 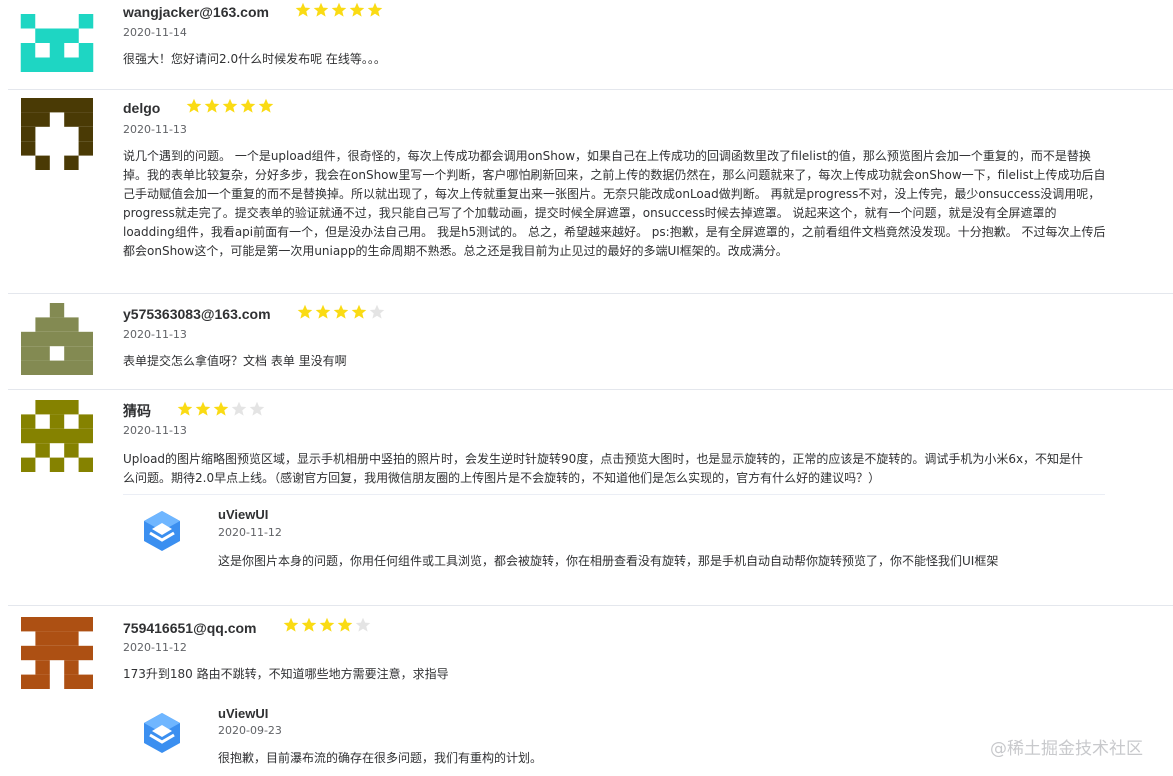 I want to click on reviewer-name: y575363083@163.com, so click(x=197, y=314).